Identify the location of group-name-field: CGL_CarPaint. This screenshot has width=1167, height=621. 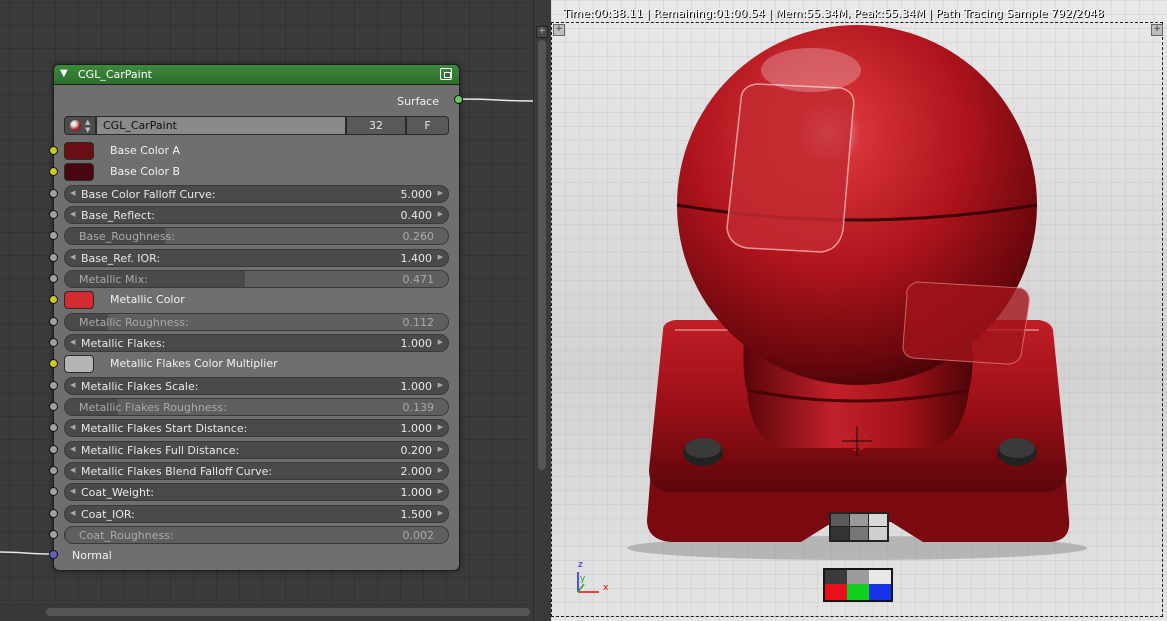
(221, 125).